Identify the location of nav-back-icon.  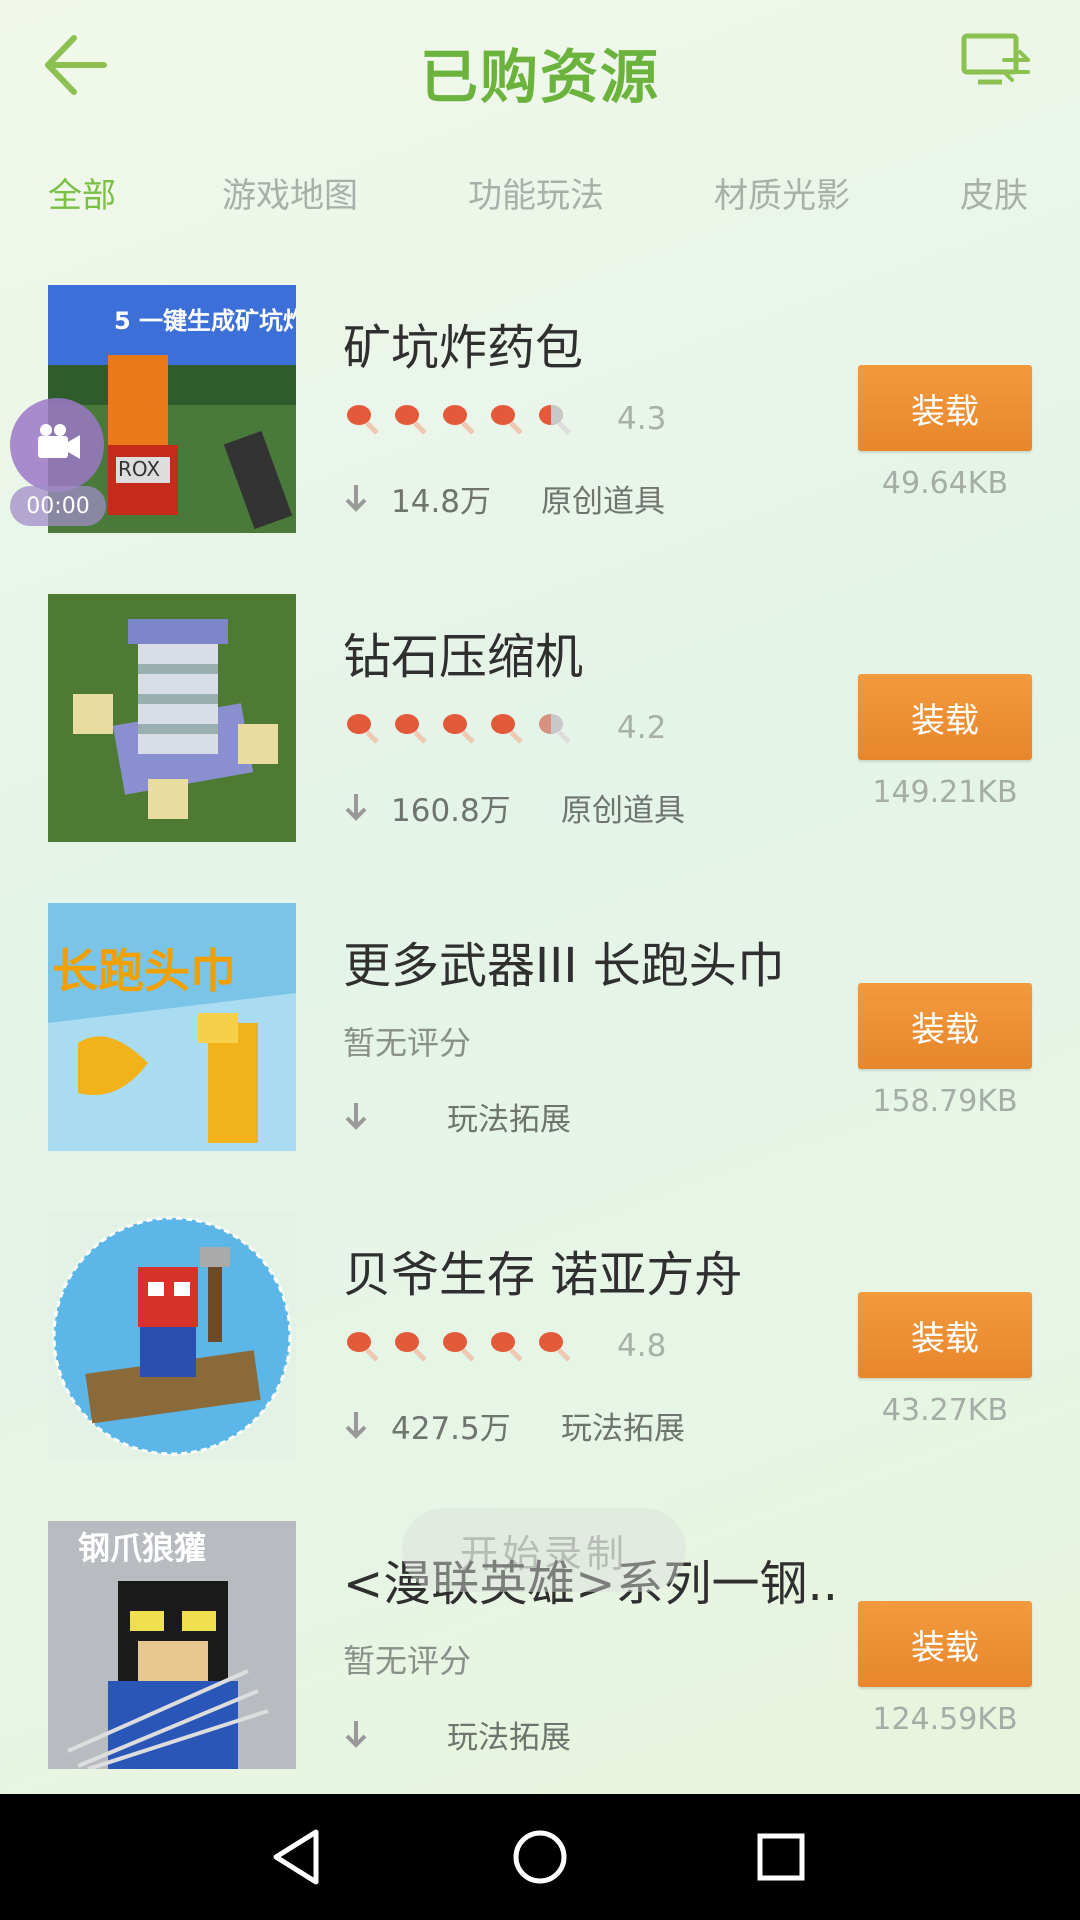
(299, 1857).